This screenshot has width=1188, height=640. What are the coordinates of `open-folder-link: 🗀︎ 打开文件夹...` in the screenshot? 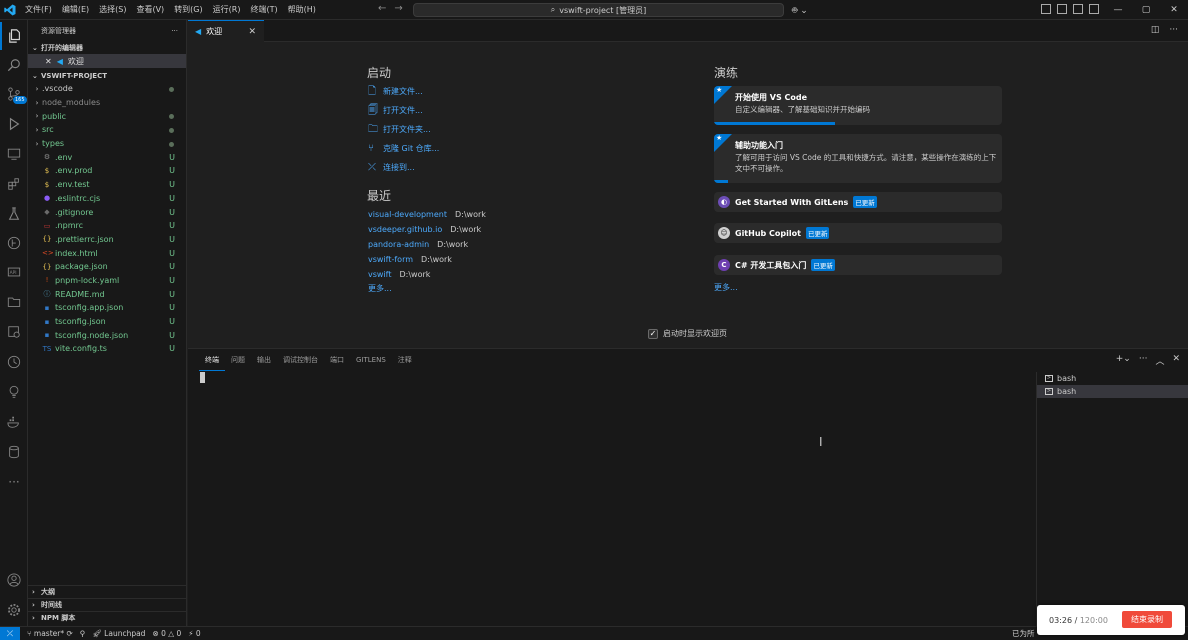 It's located at (399, 129).